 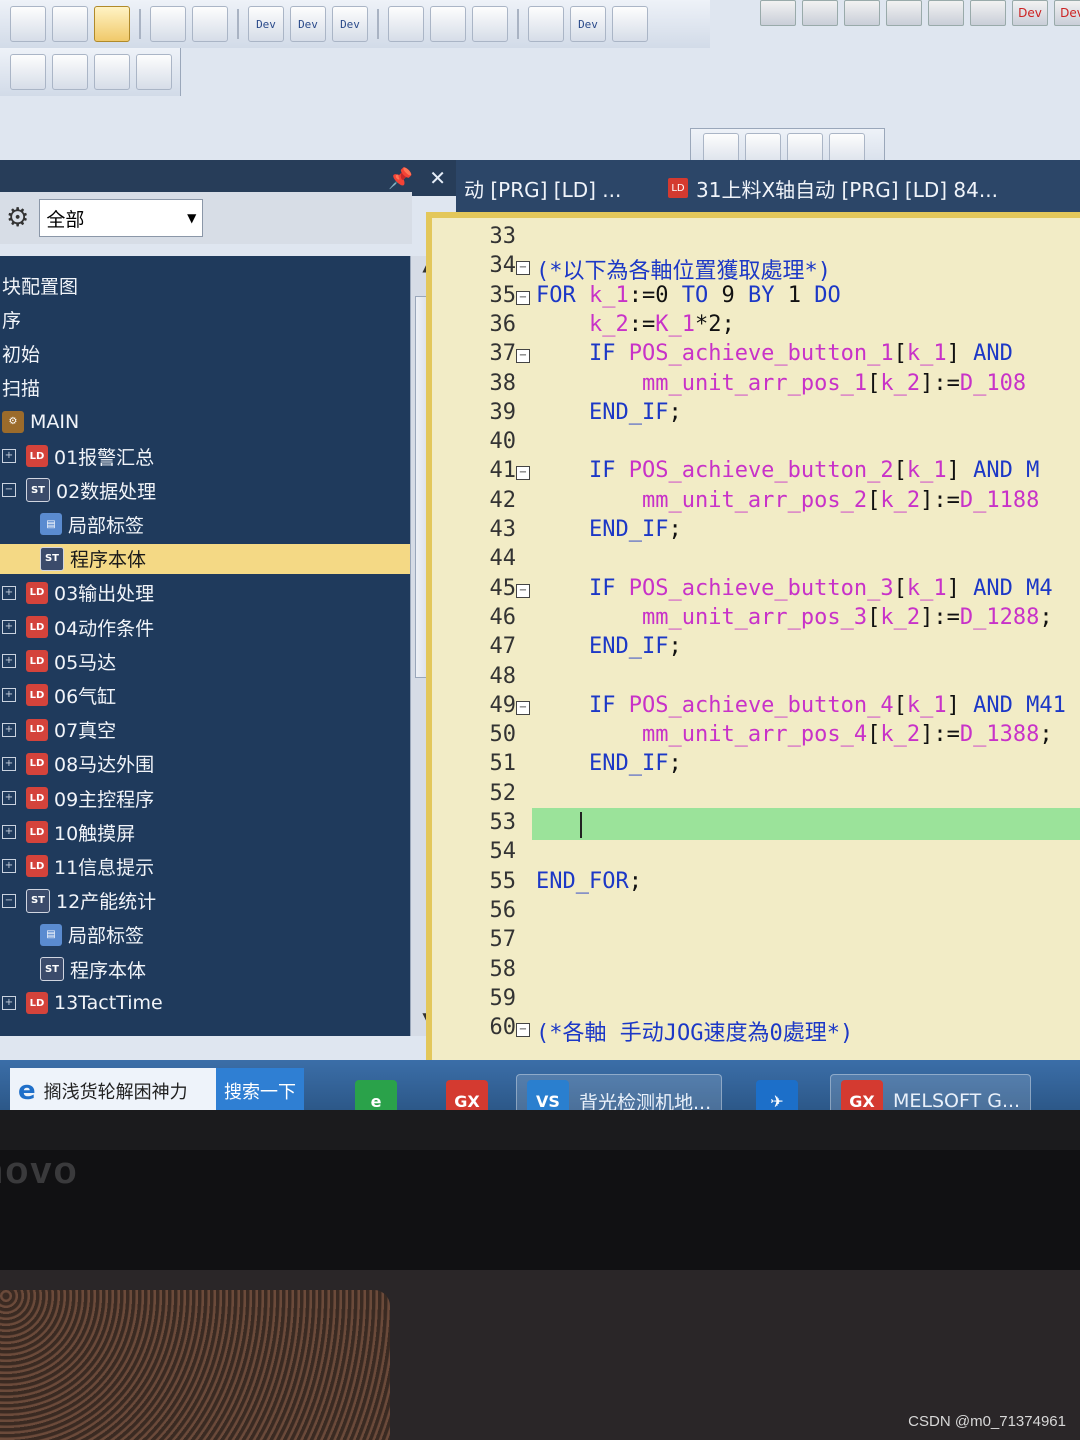 What do you see at coordinates (121, 218) in the screenshot?
I see `filter-dropdown: 全部 ▼` at bounding box center [121, 218].